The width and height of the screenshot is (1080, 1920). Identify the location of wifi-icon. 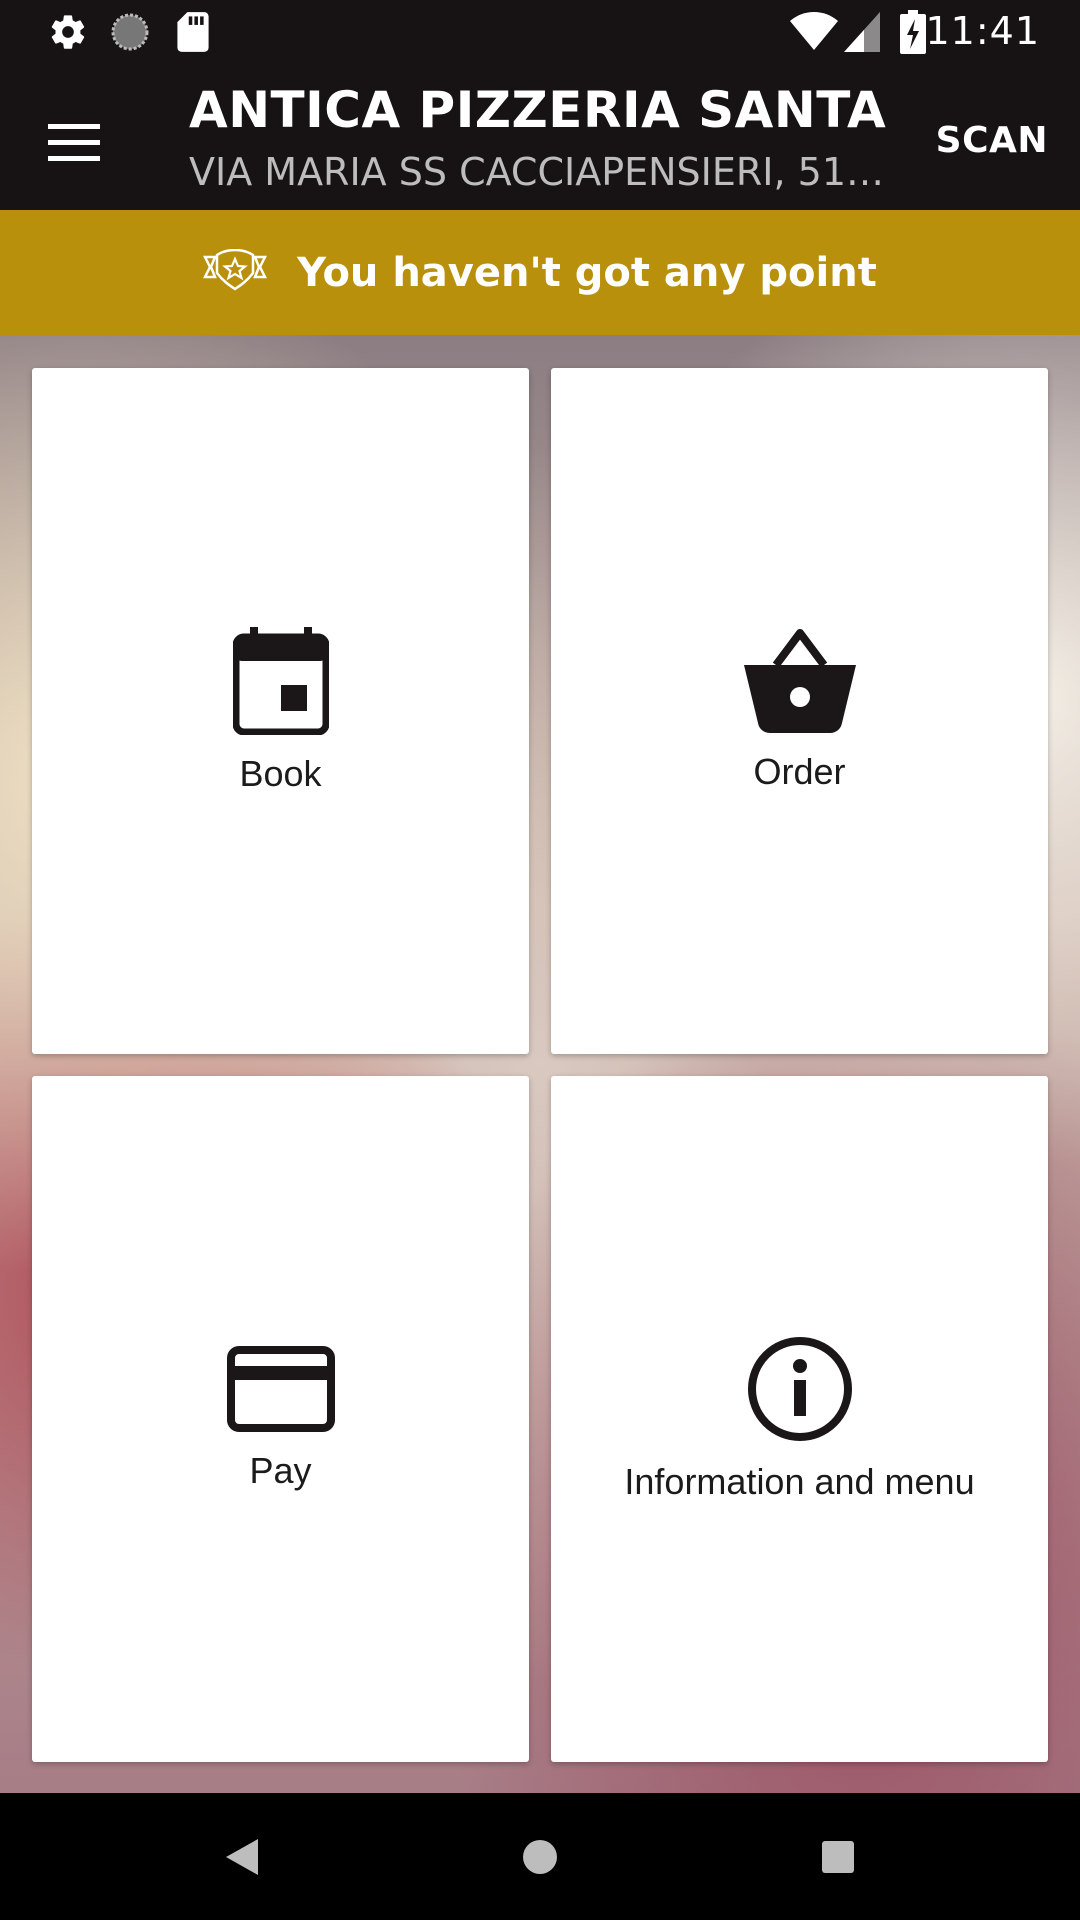
(814, 31).